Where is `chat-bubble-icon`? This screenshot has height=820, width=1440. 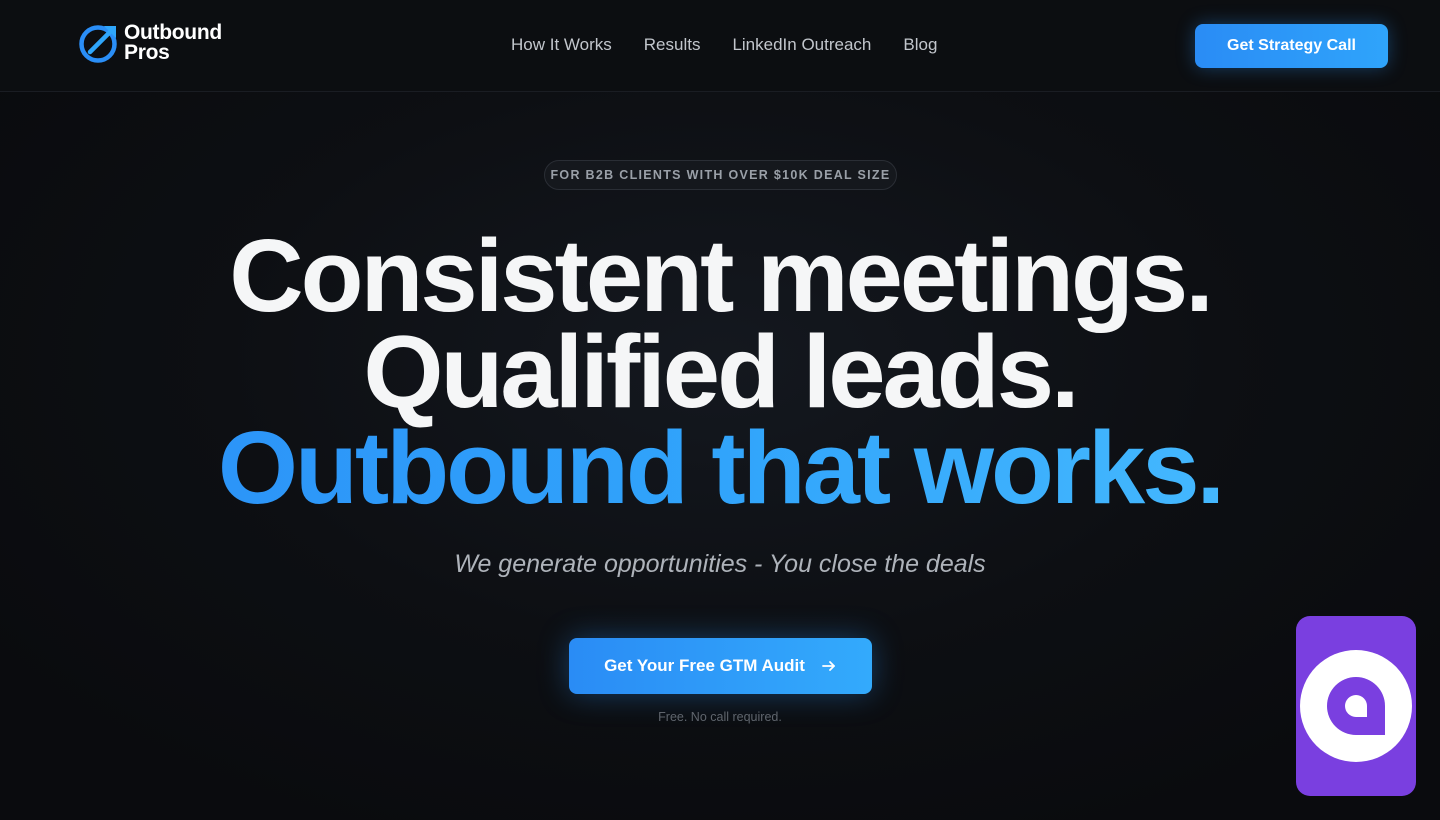 chat-bubble-icon is located at coordinates (1356, 706).